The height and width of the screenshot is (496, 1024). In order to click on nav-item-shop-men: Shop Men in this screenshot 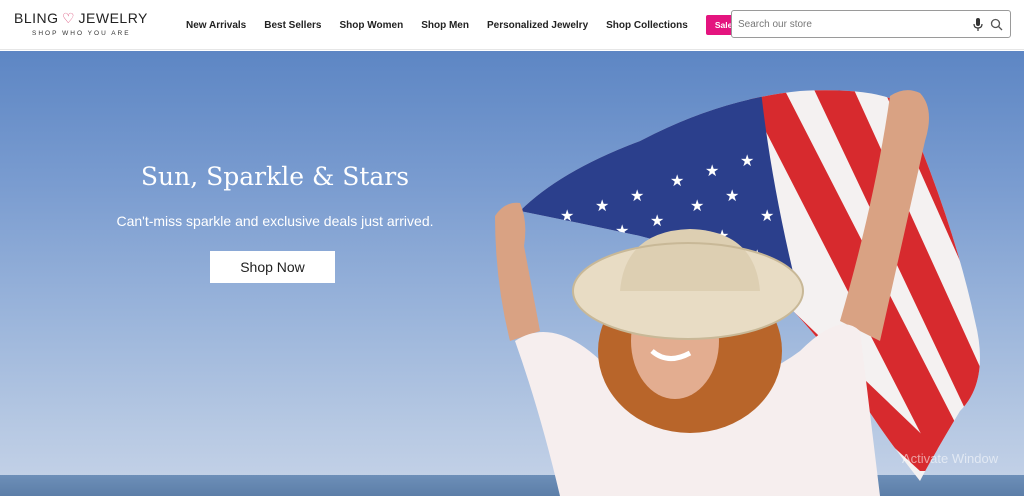, I will do `click(445, 25)`.